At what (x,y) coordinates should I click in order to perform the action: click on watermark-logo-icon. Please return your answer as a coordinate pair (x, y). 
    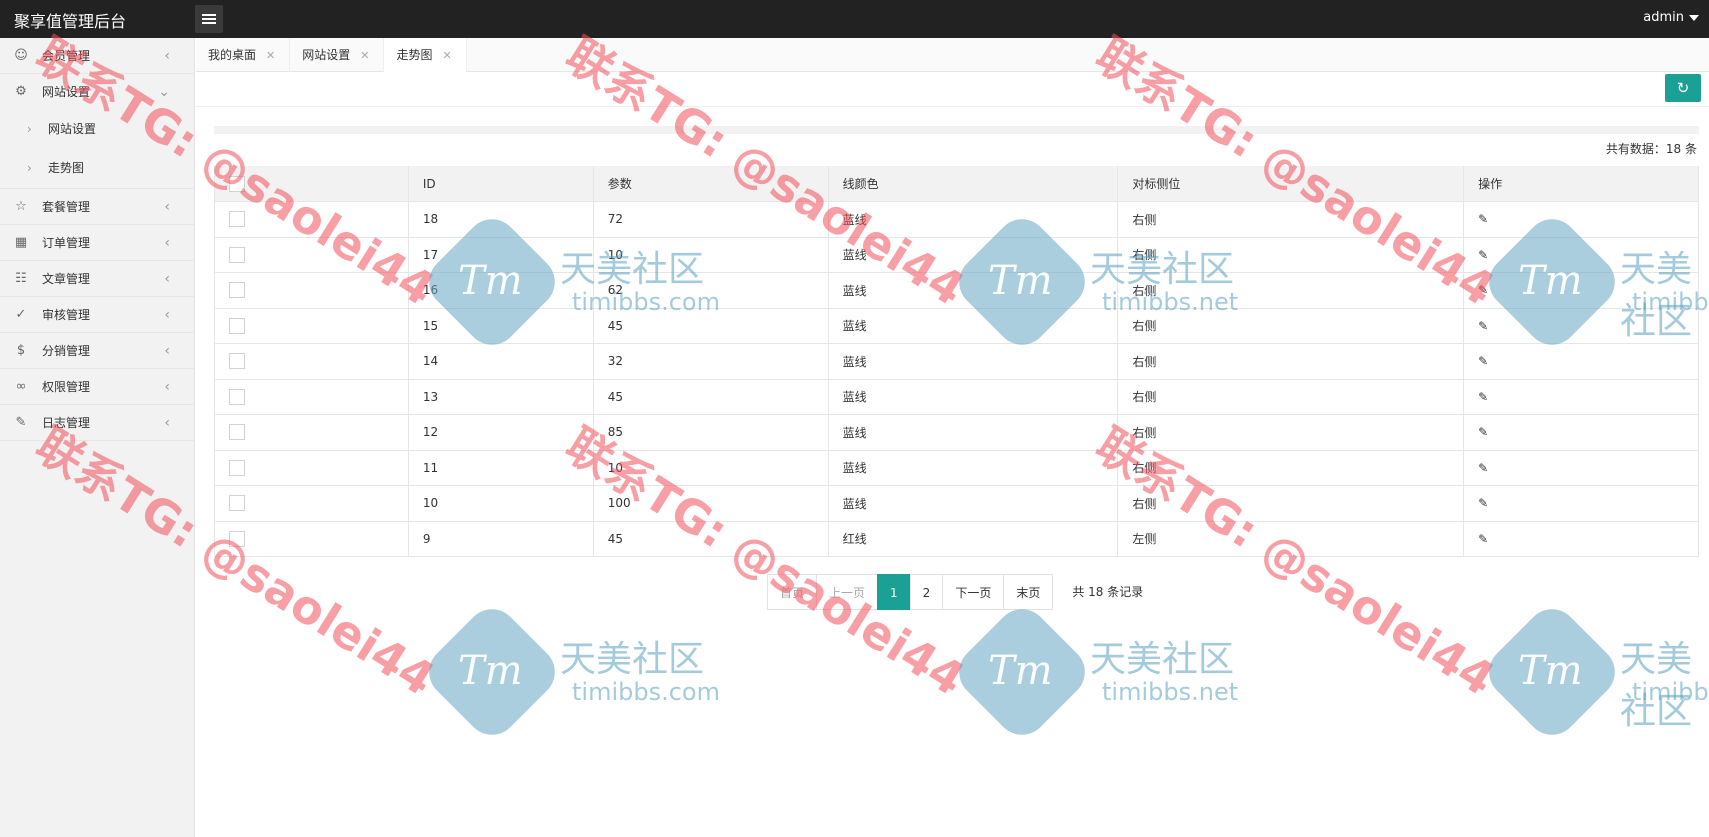
    Looking at the image, I should click on (1552, 672).